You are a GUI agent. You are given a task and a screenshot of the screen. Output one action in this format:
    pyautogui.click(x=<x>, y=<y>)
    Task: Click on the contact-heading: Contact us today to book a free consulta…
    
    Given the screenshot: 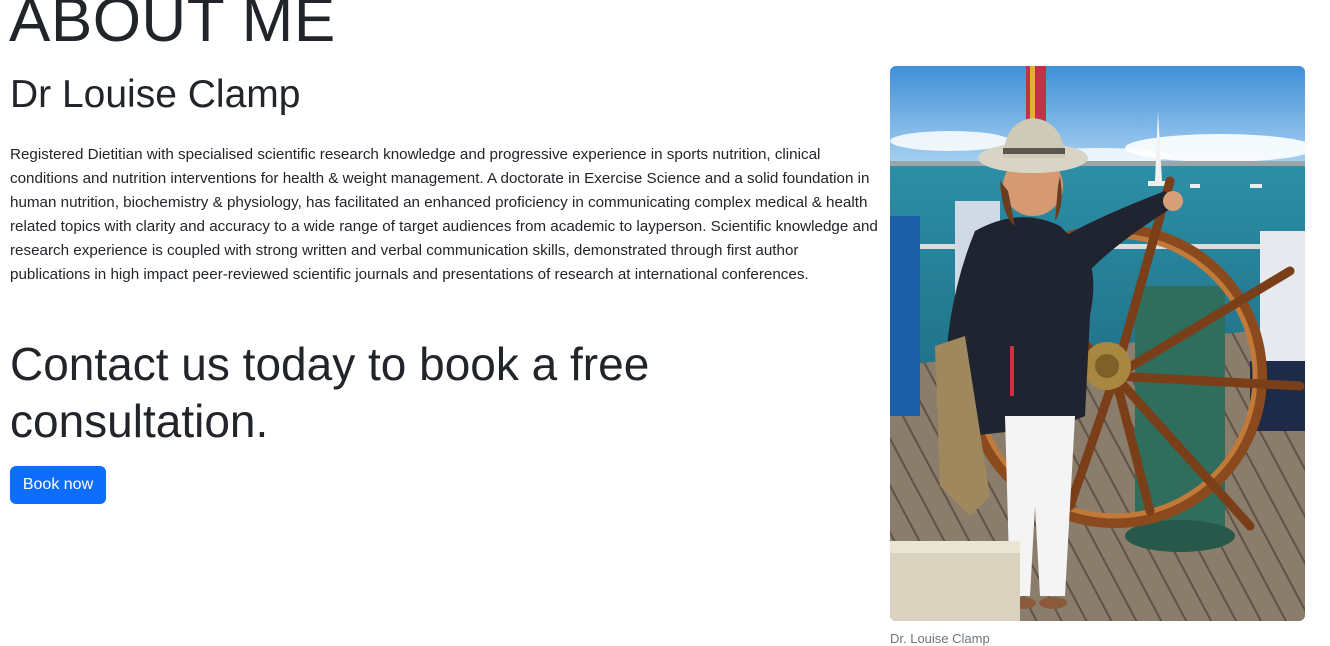 What is the action you would take?
    pyautogui.click(x=330, y=392)
    